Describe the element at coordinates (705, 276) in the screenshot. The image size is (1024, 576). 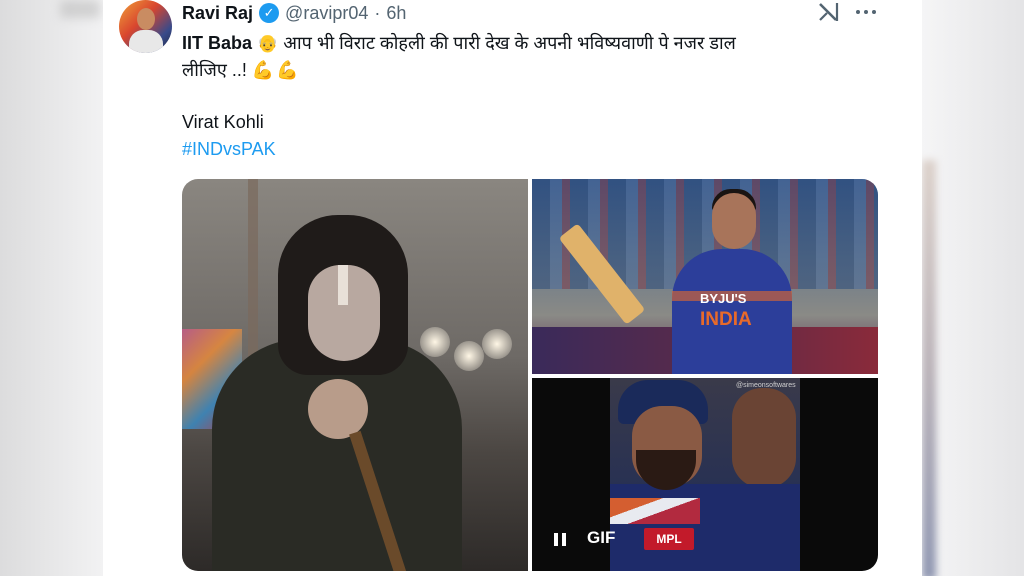
I see `media-photo-kohli-bat: BYJU'S INDIA` at that location.